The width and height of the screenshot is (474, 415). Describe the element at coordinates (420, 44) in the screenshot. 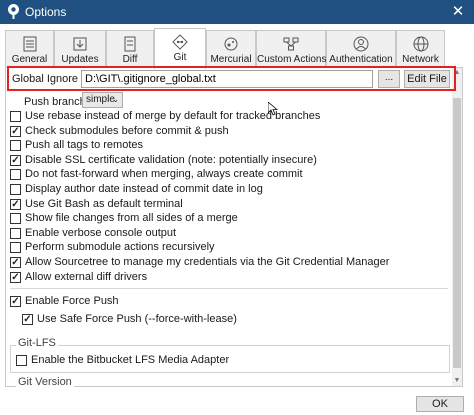

I see `network-icon` at that location.